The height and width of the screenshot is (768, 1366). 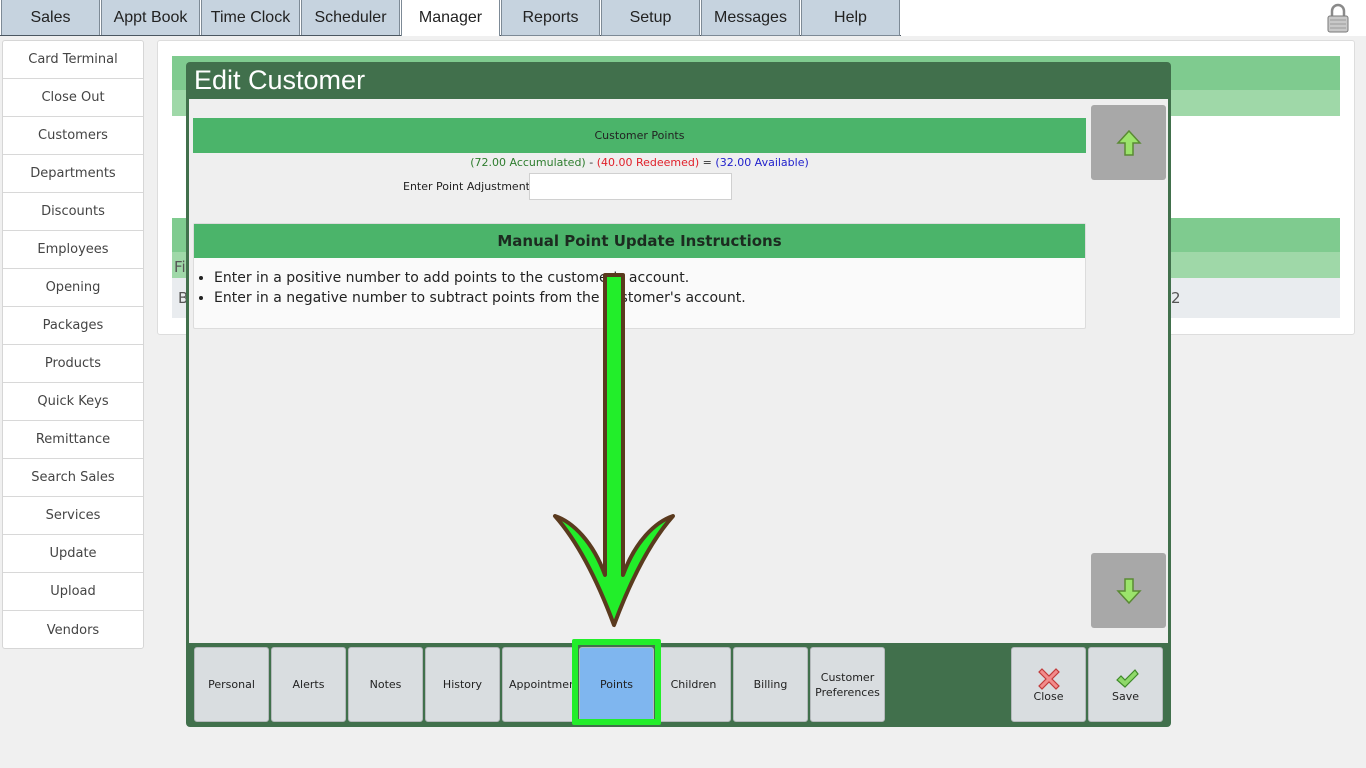 I want to click on points-accumulated: (72.00 Accumulated), so click(x=528, y=162).